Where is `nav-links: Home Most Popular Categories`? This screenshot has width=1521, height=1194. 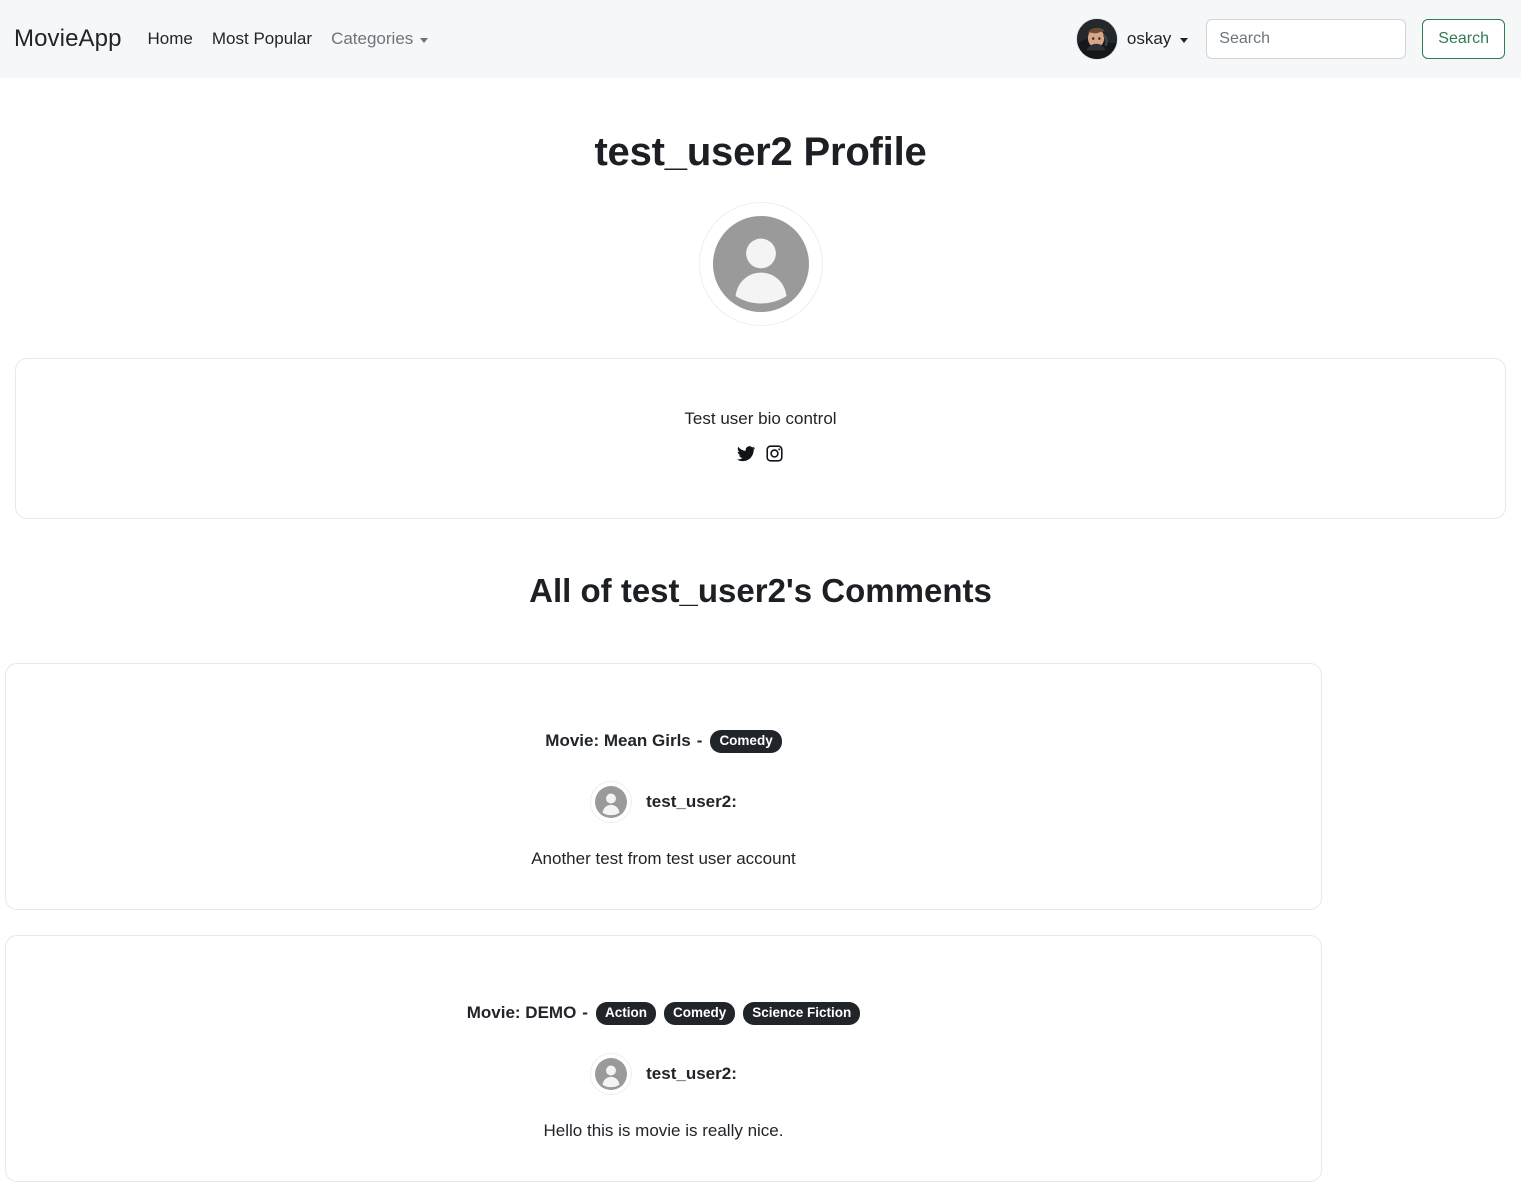 nav-links: Home Most Popular Categories is located at coordinates (288, 39).